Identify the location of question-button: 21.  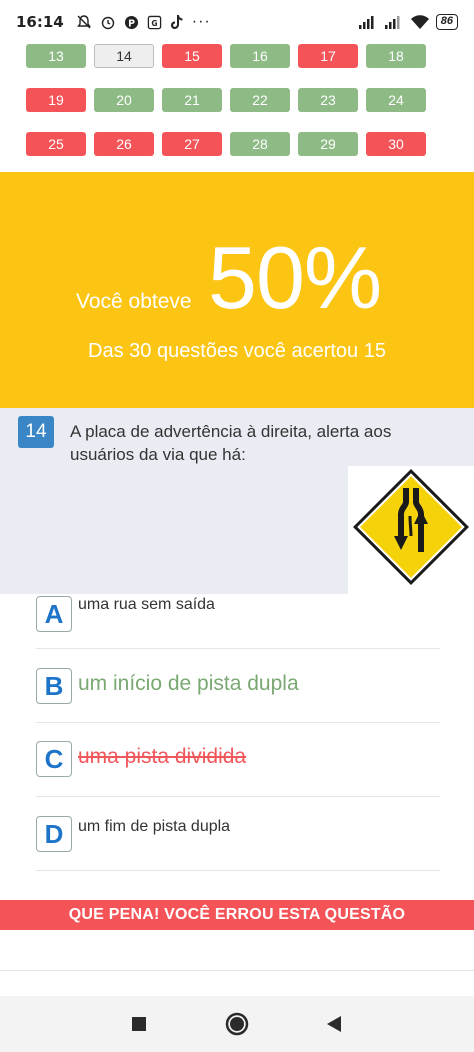
(192, 100).